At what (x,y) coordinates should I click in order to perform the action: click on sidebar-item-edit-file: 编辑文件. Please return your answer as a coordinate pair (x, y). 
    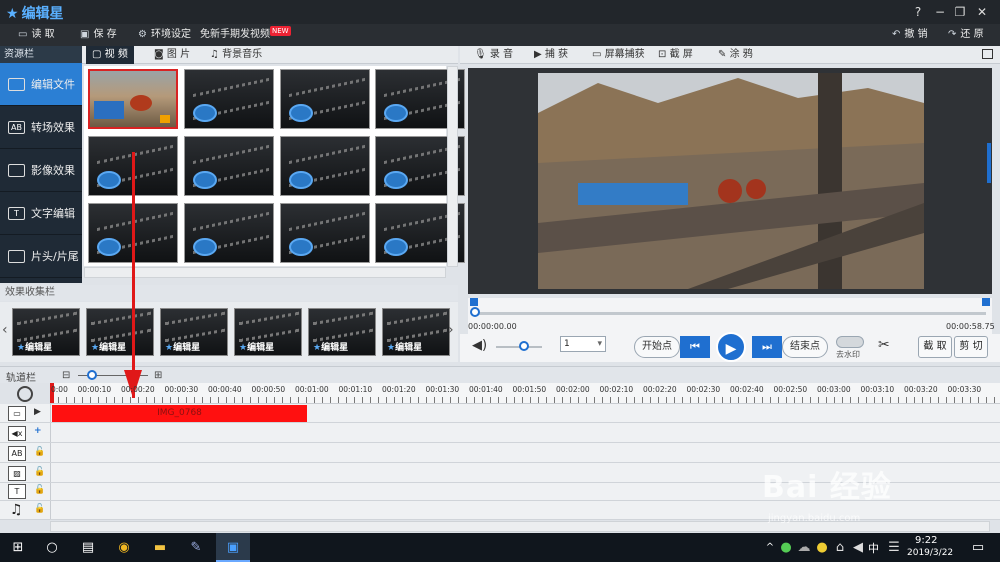
    Looking at the image, I should click on (41, 84).